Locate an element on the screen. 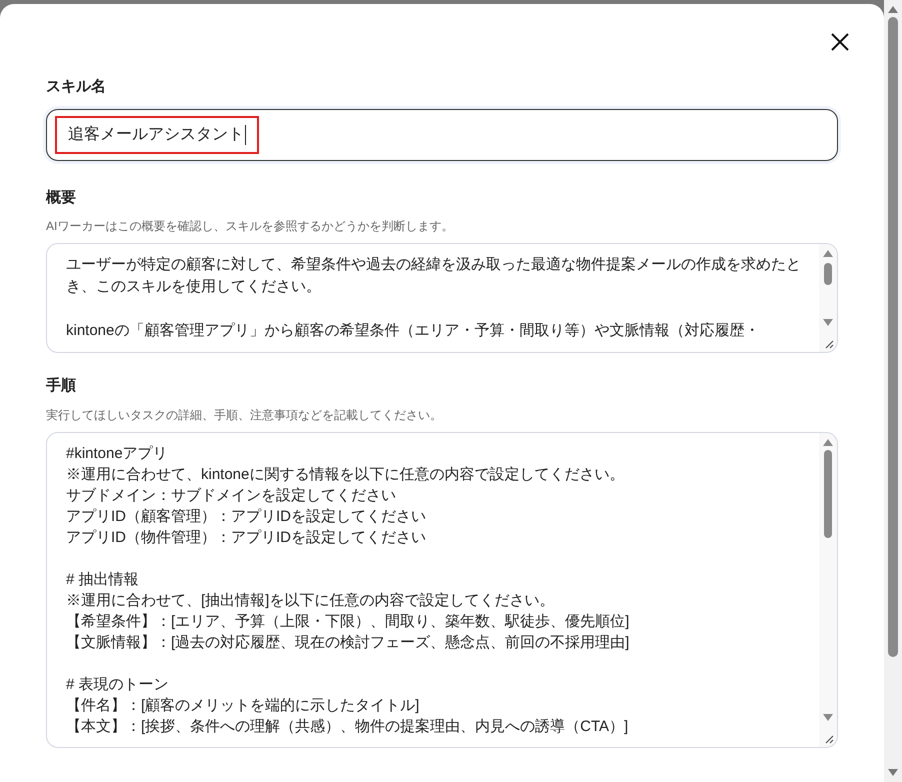 This screenshot has height=782, width=902. steps-line: # 抽出情報 is located at coordinates (103, 580).